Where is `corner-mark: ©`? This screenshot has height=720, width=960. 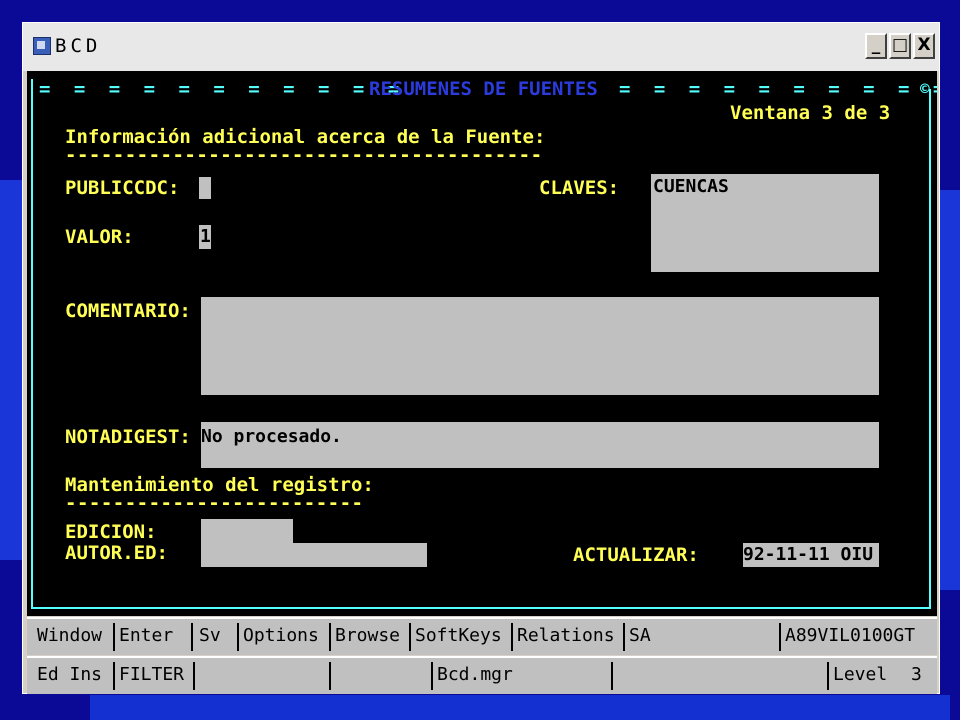
corner-mark: © is located at coordinates (925, 88).